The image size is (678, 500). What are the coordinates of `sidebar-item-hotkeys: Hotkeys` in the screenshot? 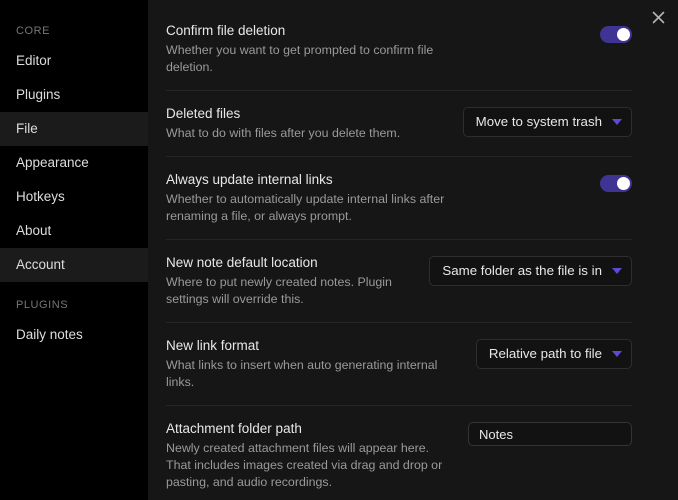 It's located at (74, 197).